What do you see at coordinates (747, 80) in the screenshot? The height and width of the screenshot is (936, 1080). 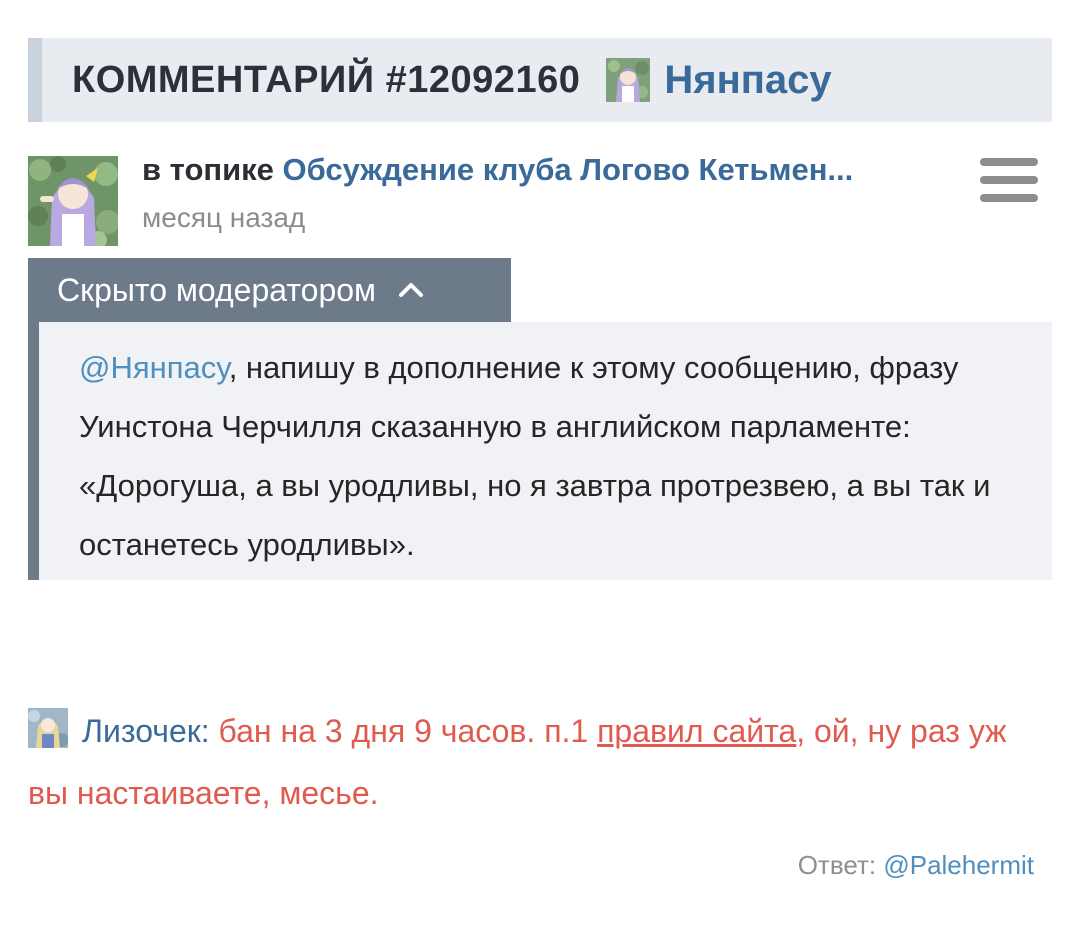 I see `comment-author-link: Нянпасу` at bounding box center [747, 80].